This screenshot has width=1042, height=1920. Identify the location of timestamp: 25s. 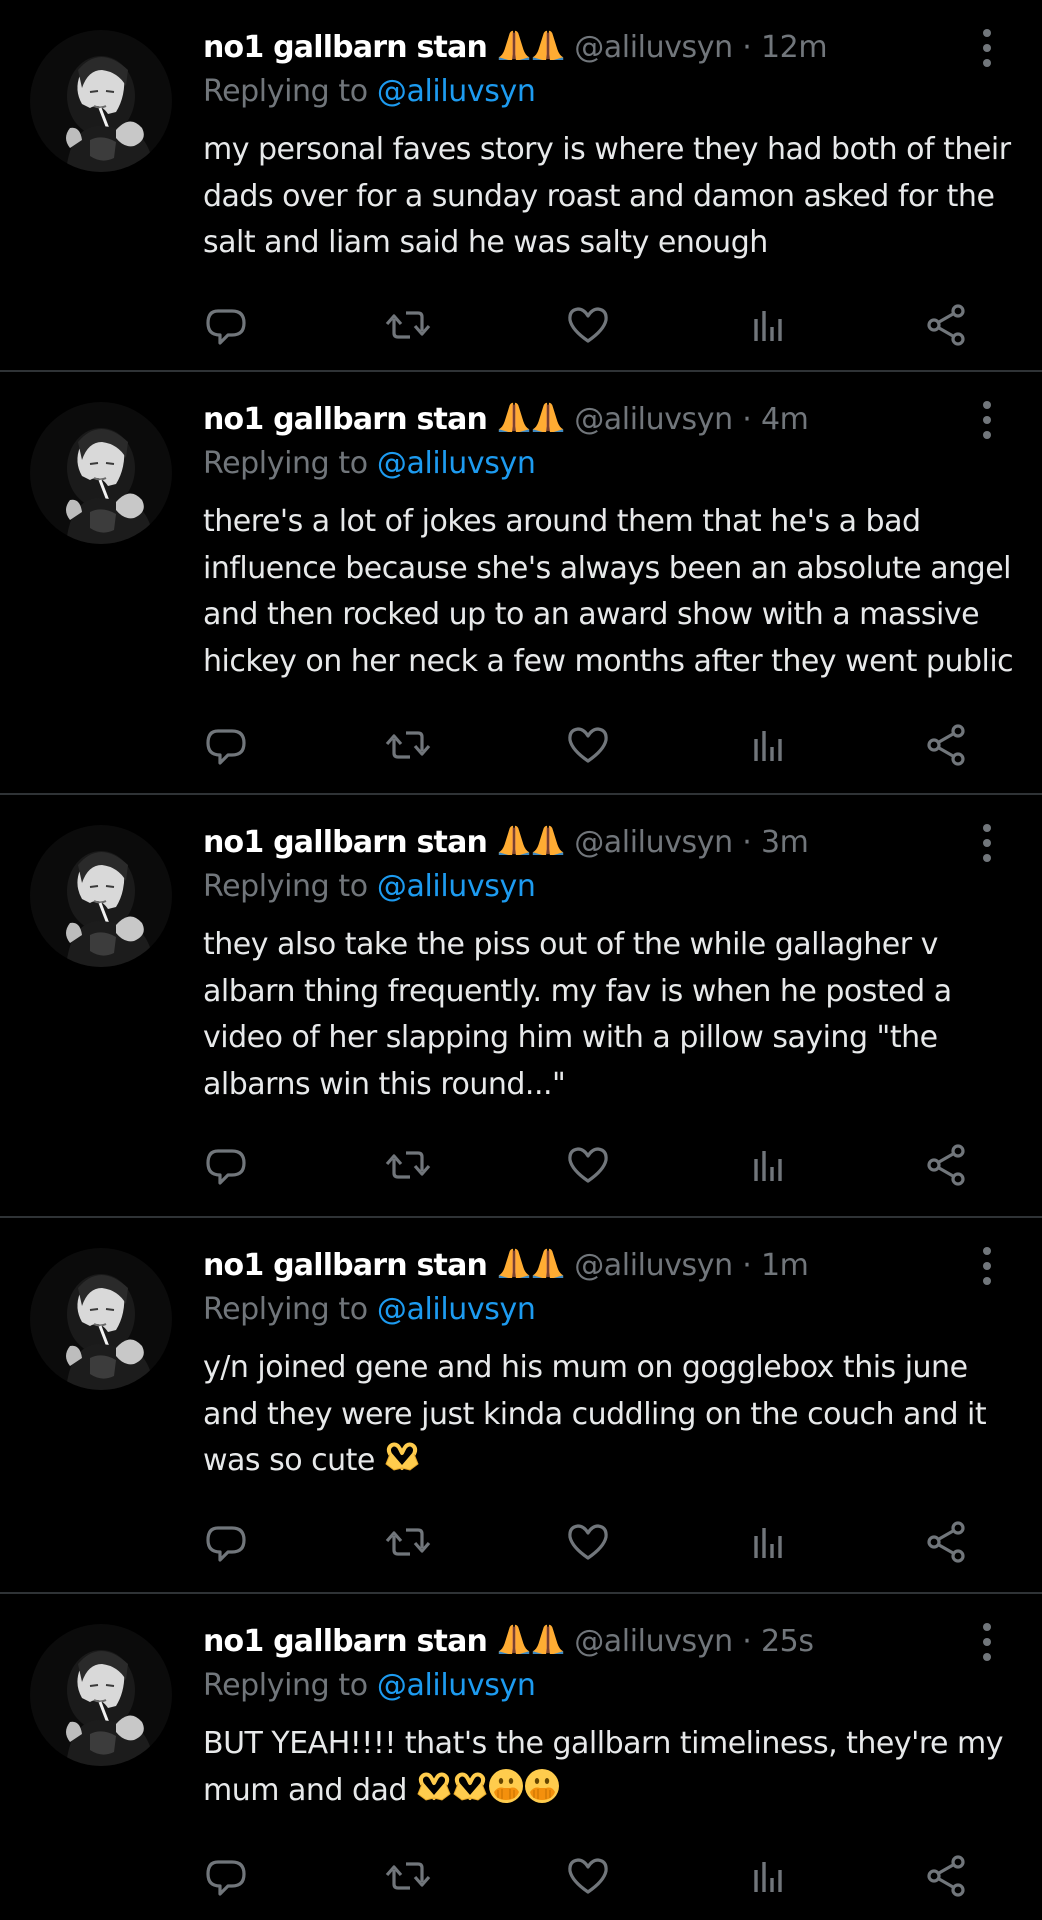
(787, 1641).